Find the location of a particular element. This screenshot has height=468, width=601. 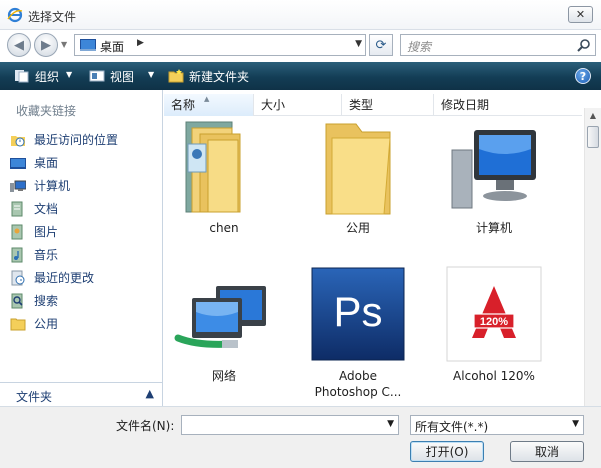

alcohol-icon: 120% is located at coordinates (494, 314).